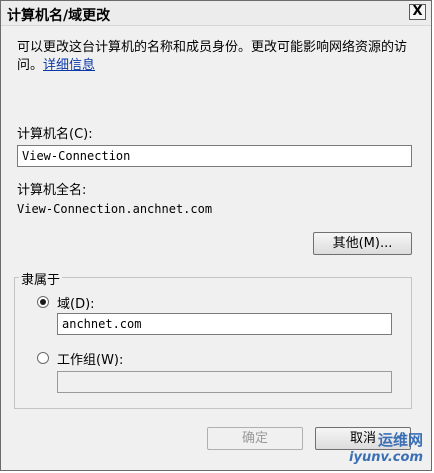 The height and width of the screenshot is (473, 434). What do you see at coordinates (214, 156) in the screenshot?
I see `computer-name-input: View-Connection` at bounding box center [214, 156].